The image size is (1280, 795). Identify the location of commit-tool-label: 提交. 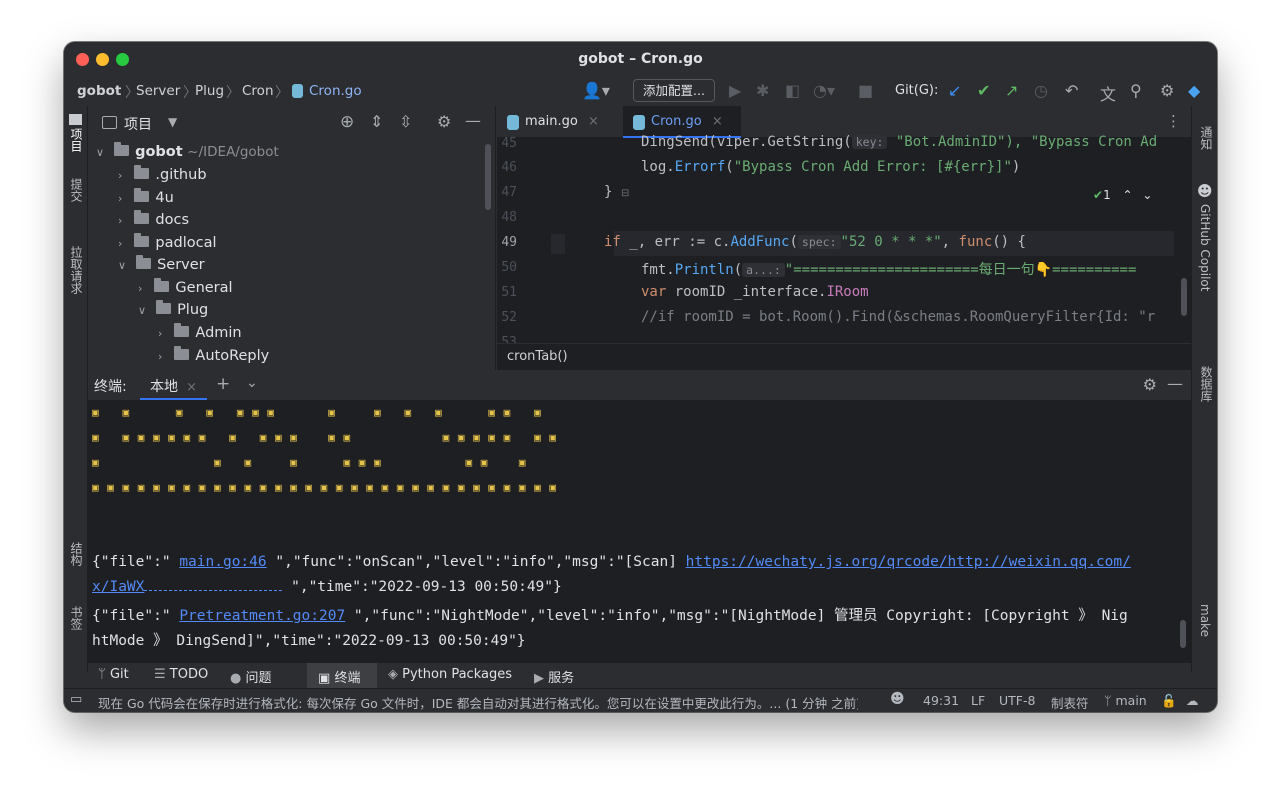
(76, 190).